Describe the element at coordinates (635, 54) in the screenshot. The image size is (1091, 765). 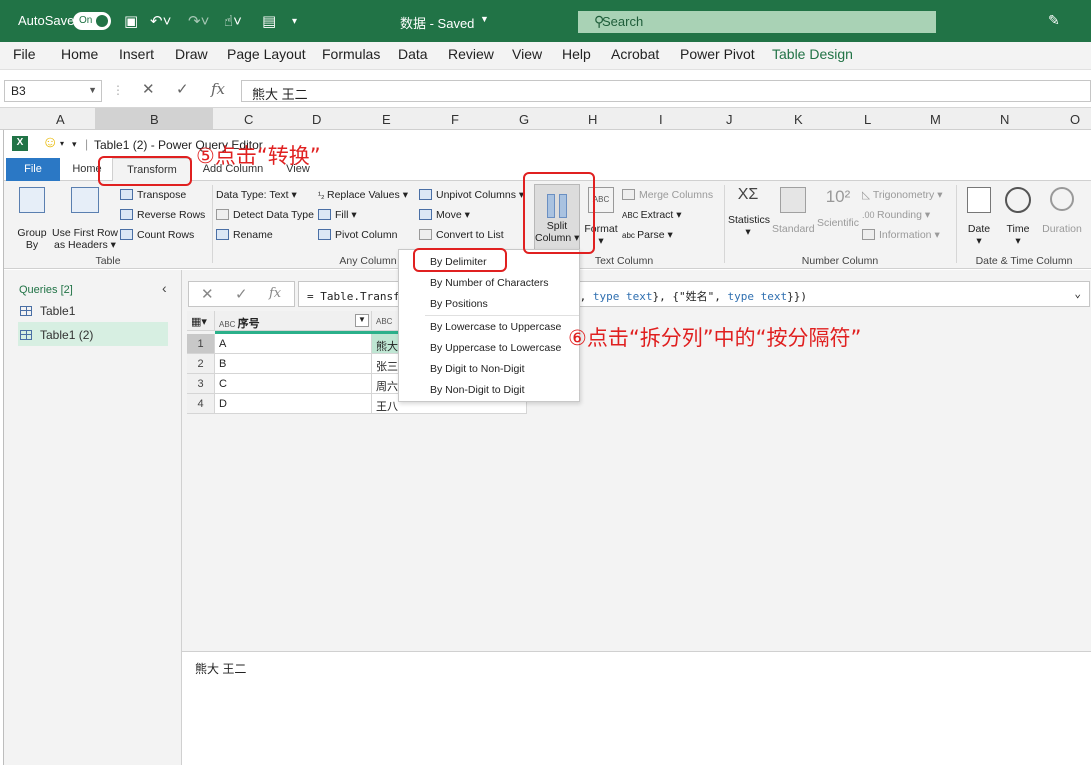
I see `menu-acrobat: Acrobat` at that location.